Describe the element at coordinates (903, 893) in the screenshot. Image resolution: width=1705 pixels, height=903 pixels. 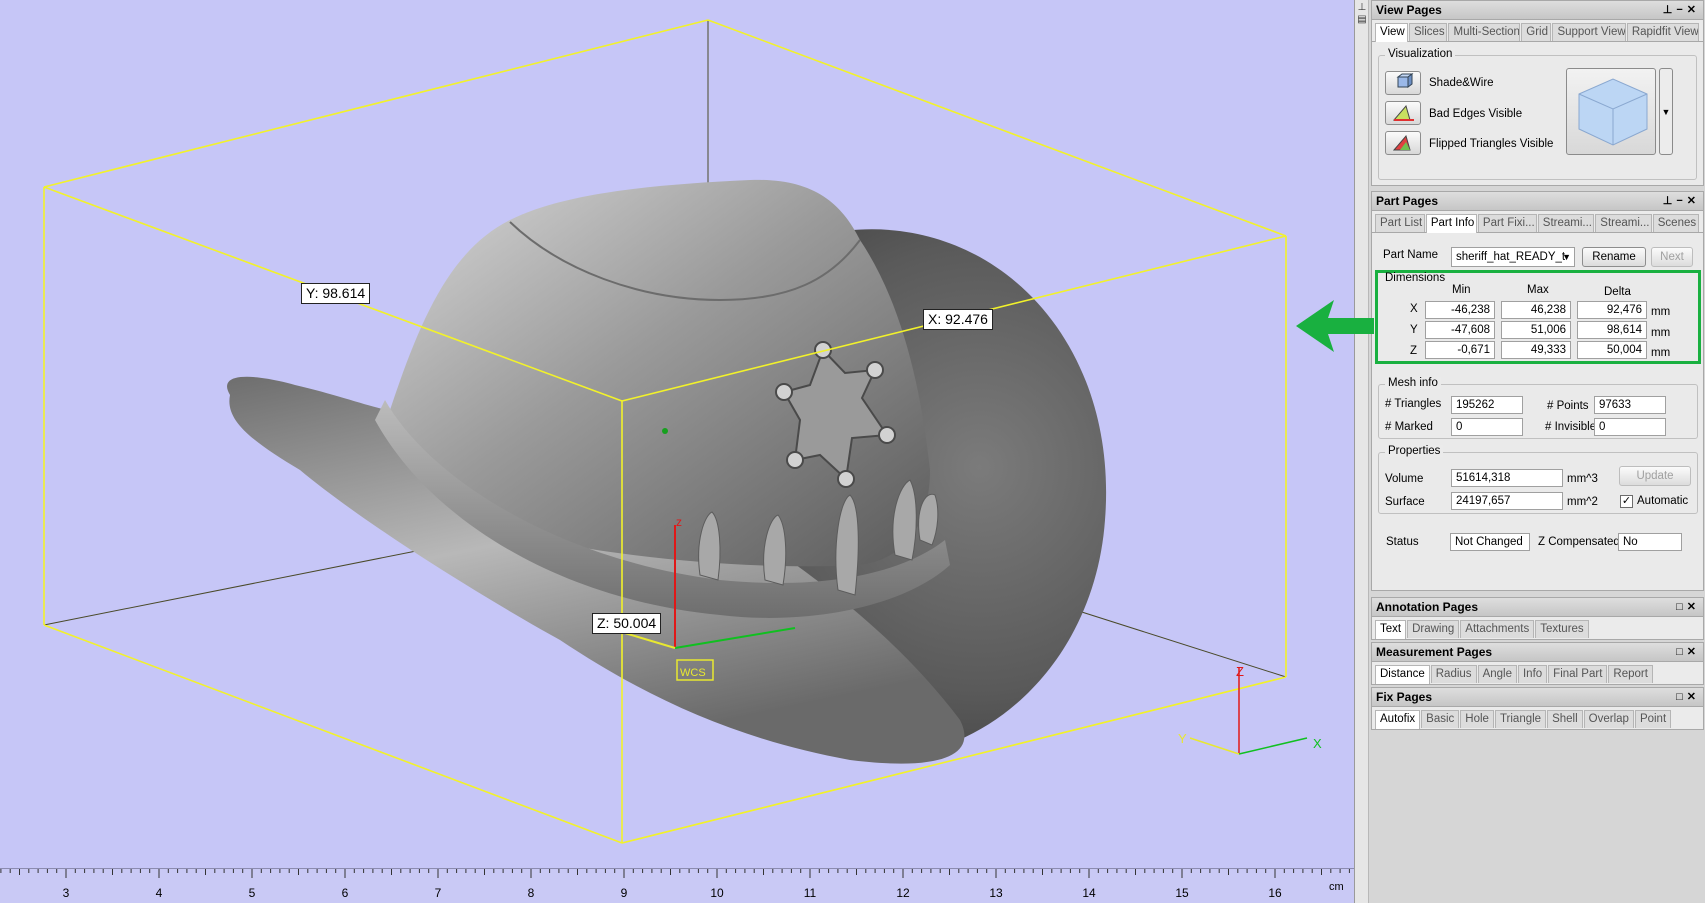
I see `ruler-tick-label: 12` at that location.